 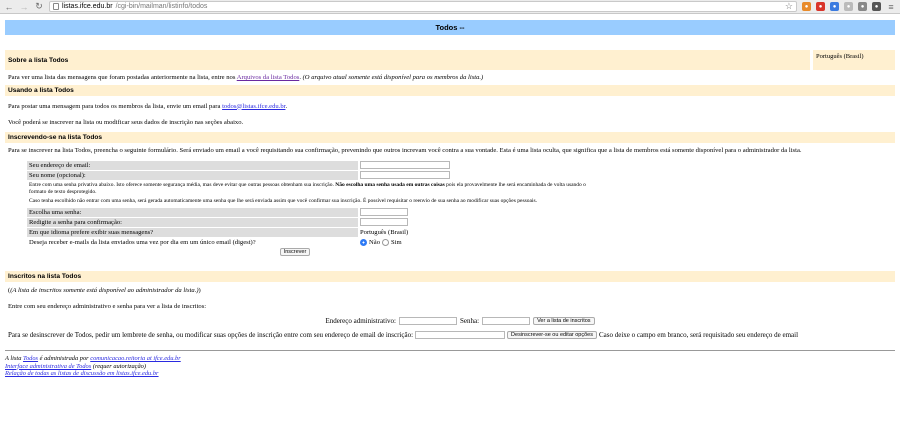 What do you see at coordinates (450, 276) in the screenshot?
I see `members-heading: Inscritos na lista Todos` at bounding box center [450, 276].